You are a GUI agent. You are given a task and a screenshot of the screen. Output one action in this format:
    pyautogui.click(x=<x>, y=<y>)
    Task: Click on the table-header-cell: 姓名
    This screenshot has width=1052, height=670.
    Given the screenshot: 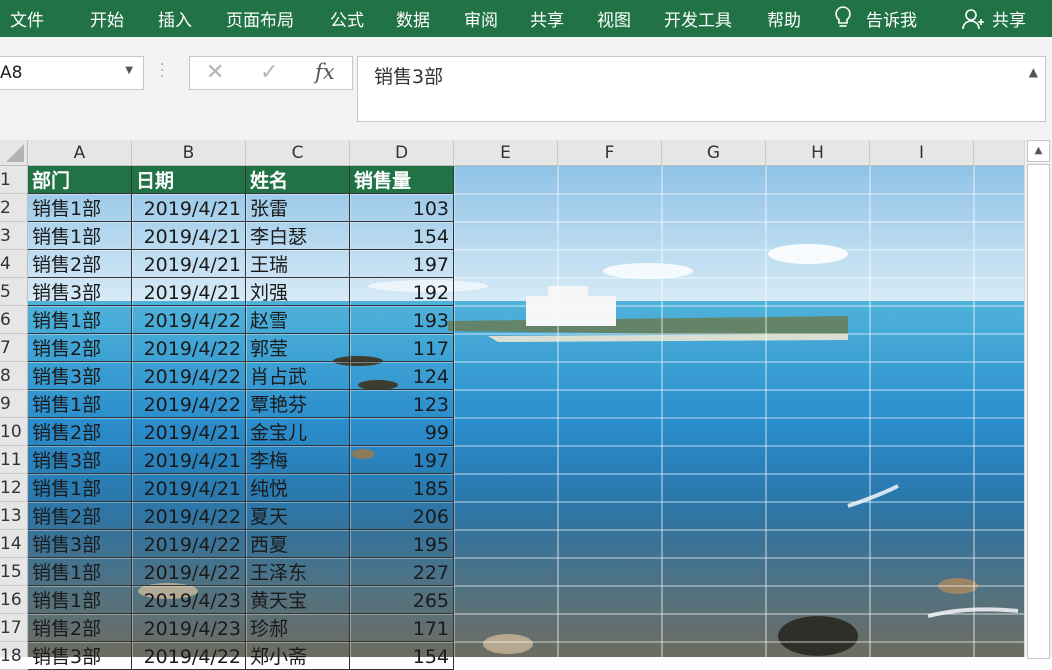 What is the action you would take?
    pyautogui.click(x=298, y=180)
    